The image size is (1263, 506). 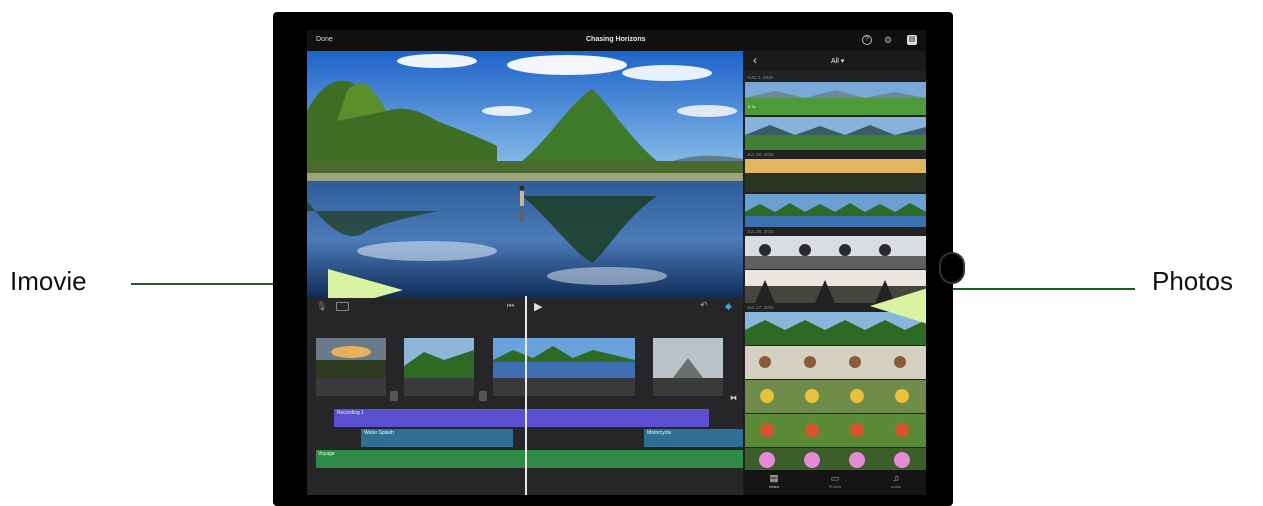 I want to click on audio-track-motorcycle: Motorcycle, so click(x=693, y=438).